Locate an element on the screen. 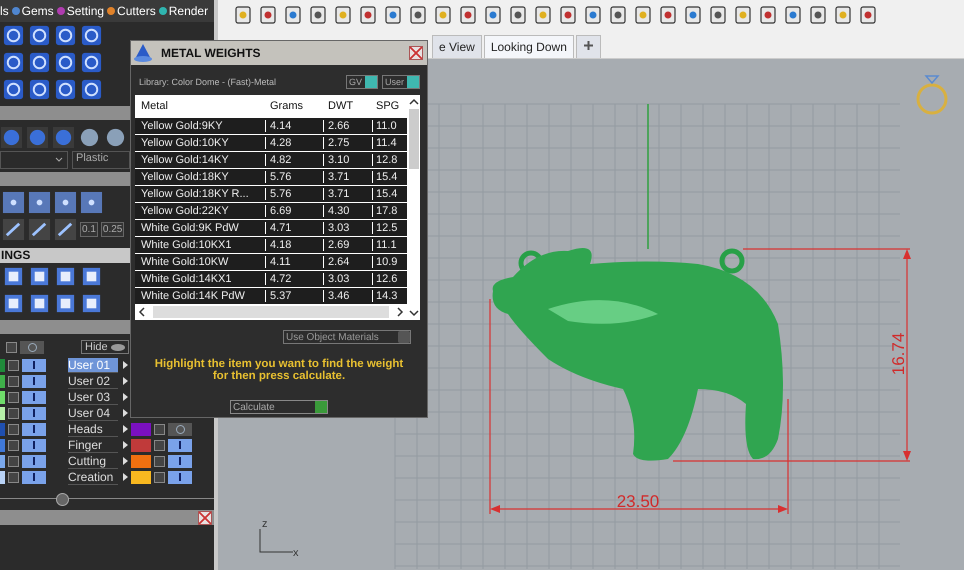  toggle-switch: GV is located at coordinates (362, 82).